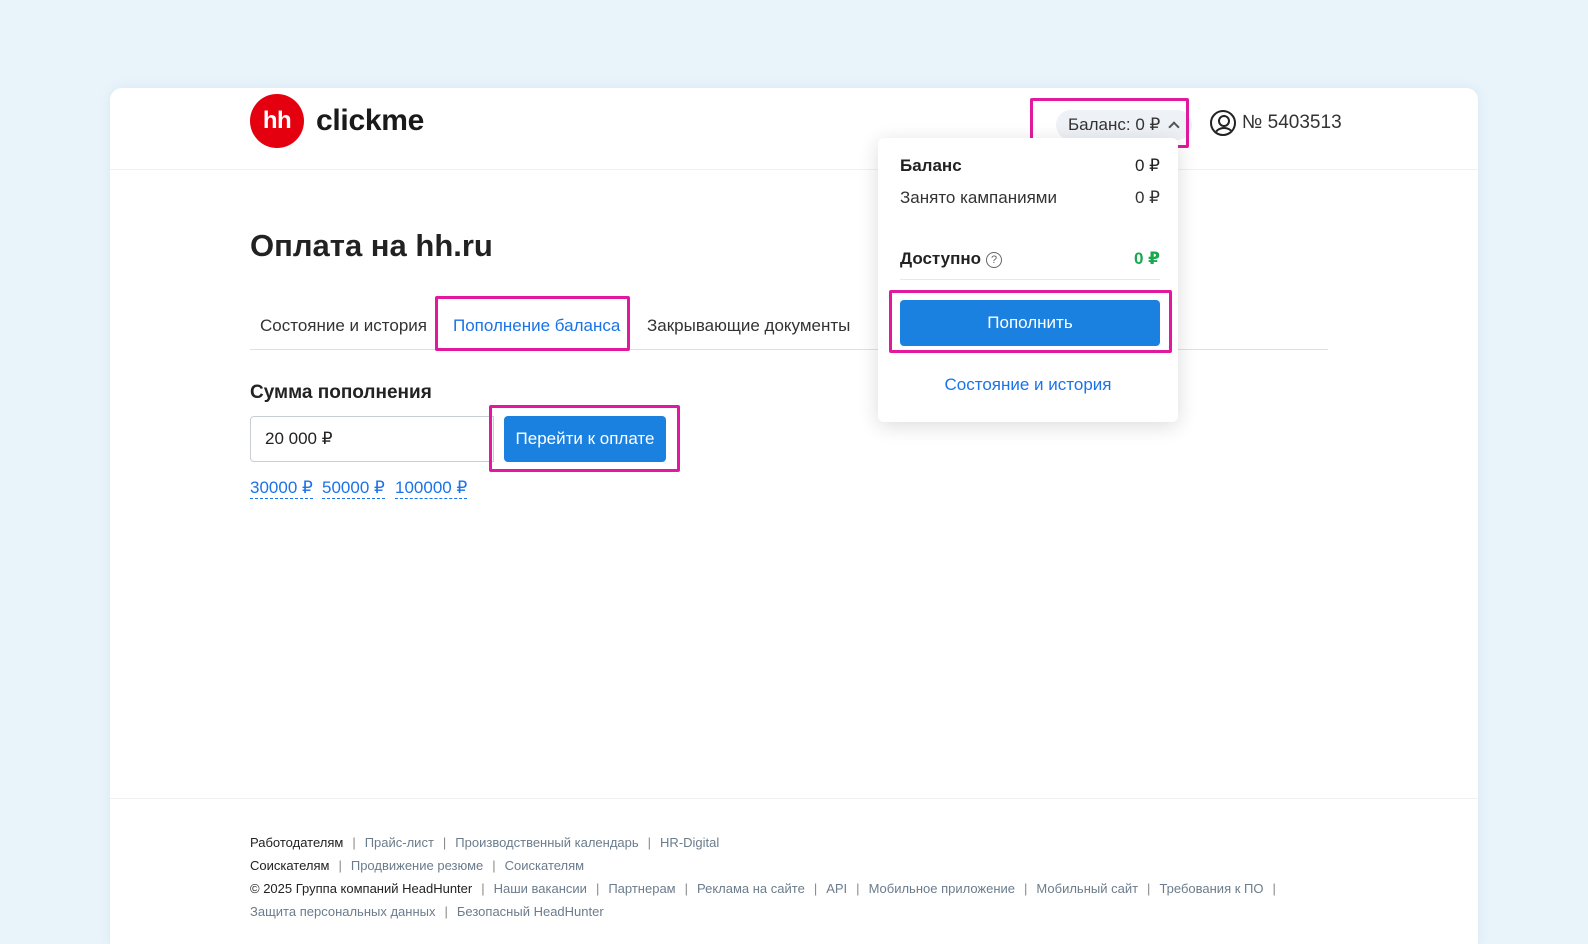 Image resolution: width=1588 pixels, height=944 pixels. What do you see at coordinates (751, 888) in the screenshot?
I see `footer-link-ads: Реклама на сайте` at bounding box center [751, 888].